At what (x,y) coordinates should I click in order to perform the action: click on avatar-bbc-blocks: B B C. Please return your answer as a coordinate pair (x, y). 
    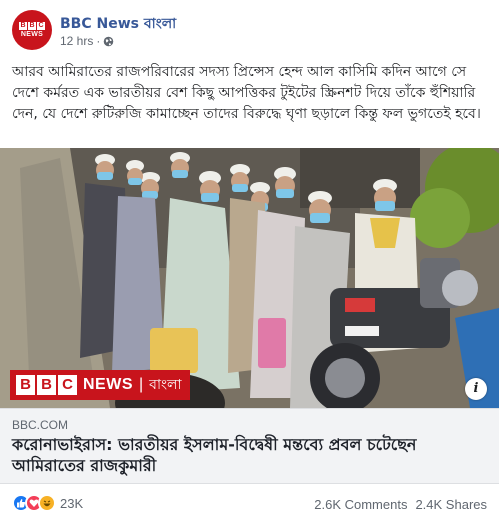
    Looking at the image, I should click on (32, 26).